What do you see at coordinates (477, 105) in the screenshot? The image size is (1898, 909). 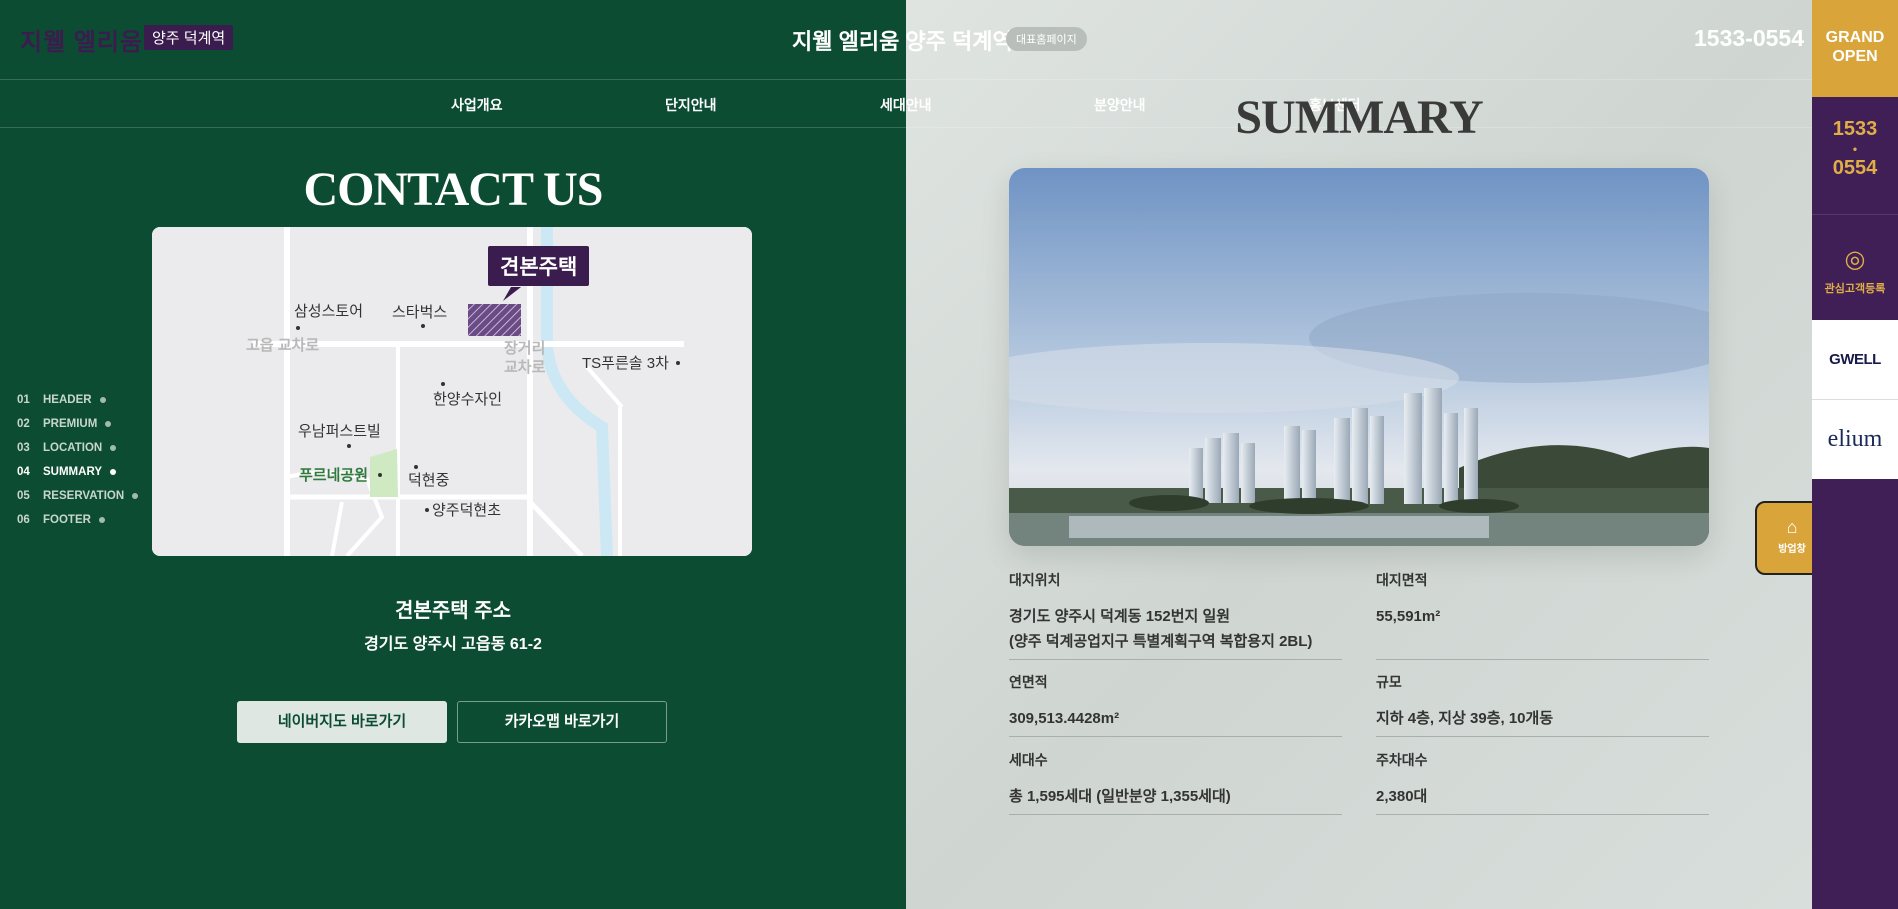 I see `nav-item-business: 사업개요` at bounding box center [477, 105].